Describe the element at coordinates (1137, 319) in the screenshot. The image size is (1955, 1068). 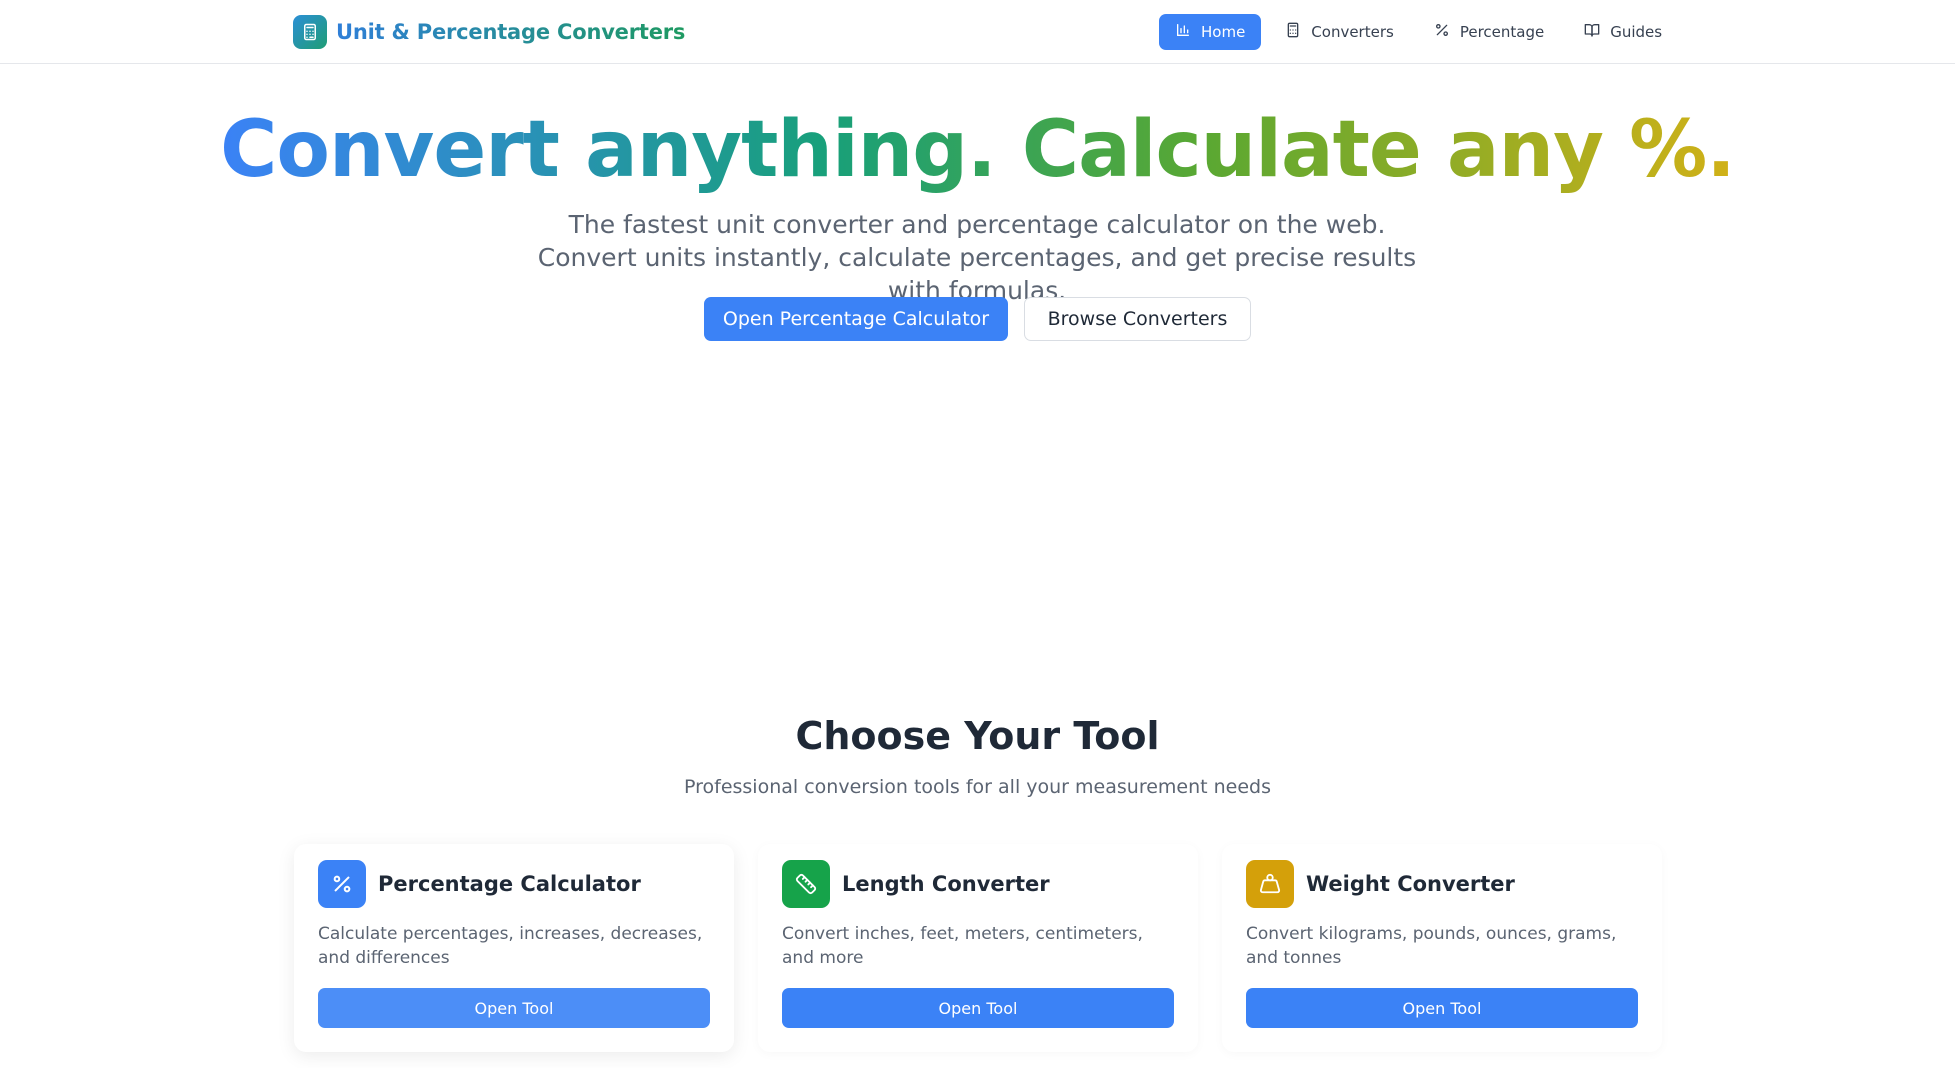
I see `browse-converters-button: Browse Converters` at that location.